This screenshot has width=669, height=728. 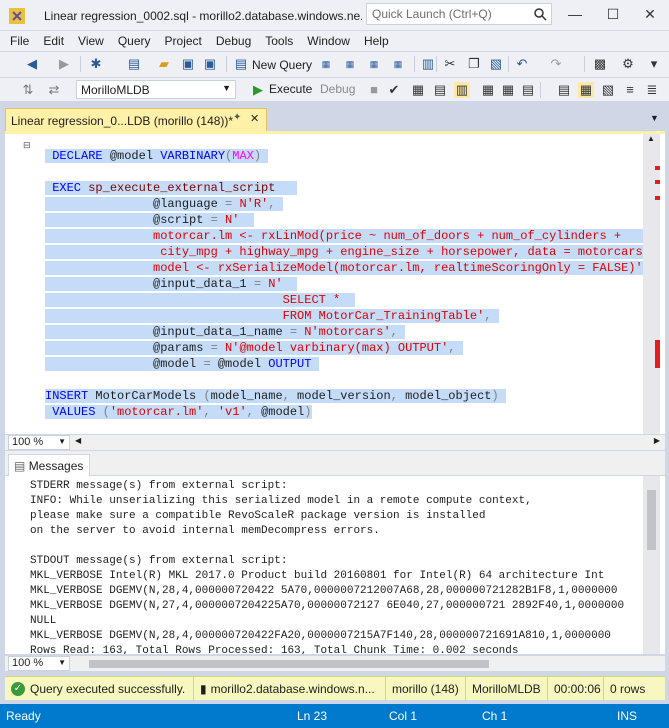 What do you see at coordinates (159, 561) in the screenshot?
I see `message-line: STDOUT message(s) from external script:` at bounding box center [159, 561].